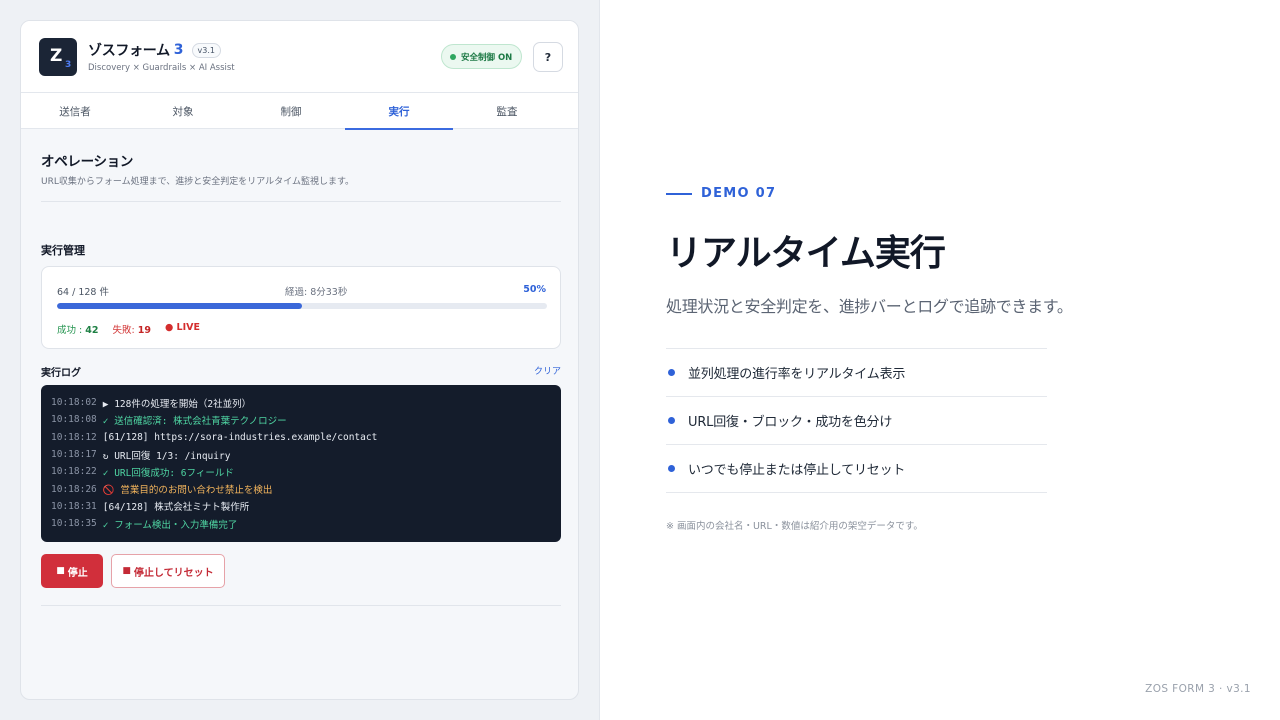 This screenshot has height=720, width=1280. What do you see at coordinates (168, 473) in the screenshot?
I see `log-message: ✓ URL回復成功: 6フィールド` at bounding box center [168, 473].